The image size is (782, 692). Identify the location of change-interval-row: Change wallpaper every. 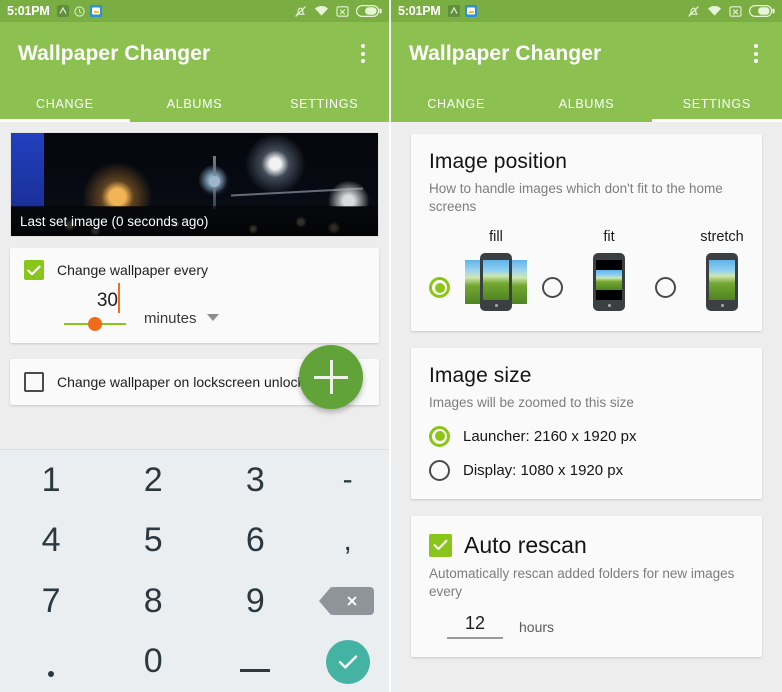
(194, 270).